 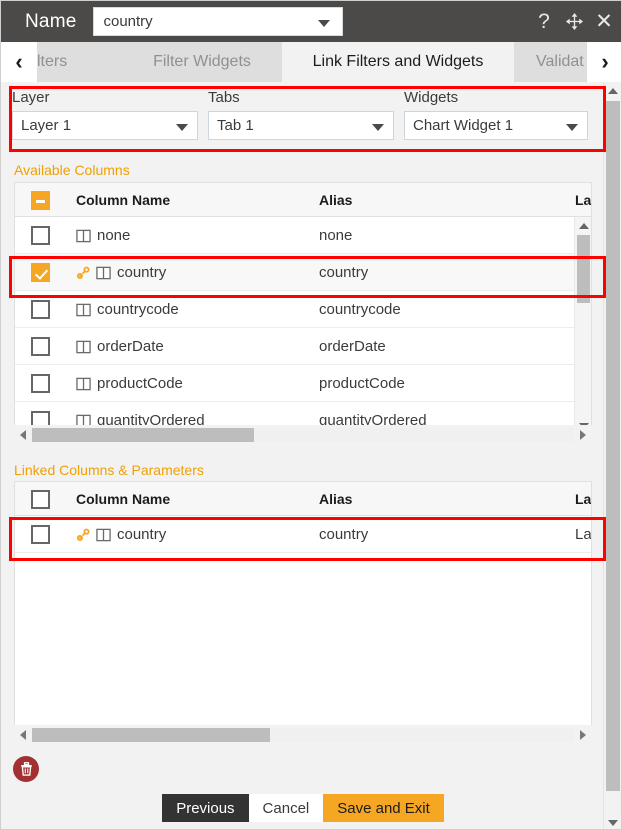 I want to click on name-label: Name, so click(x=51, y=21).